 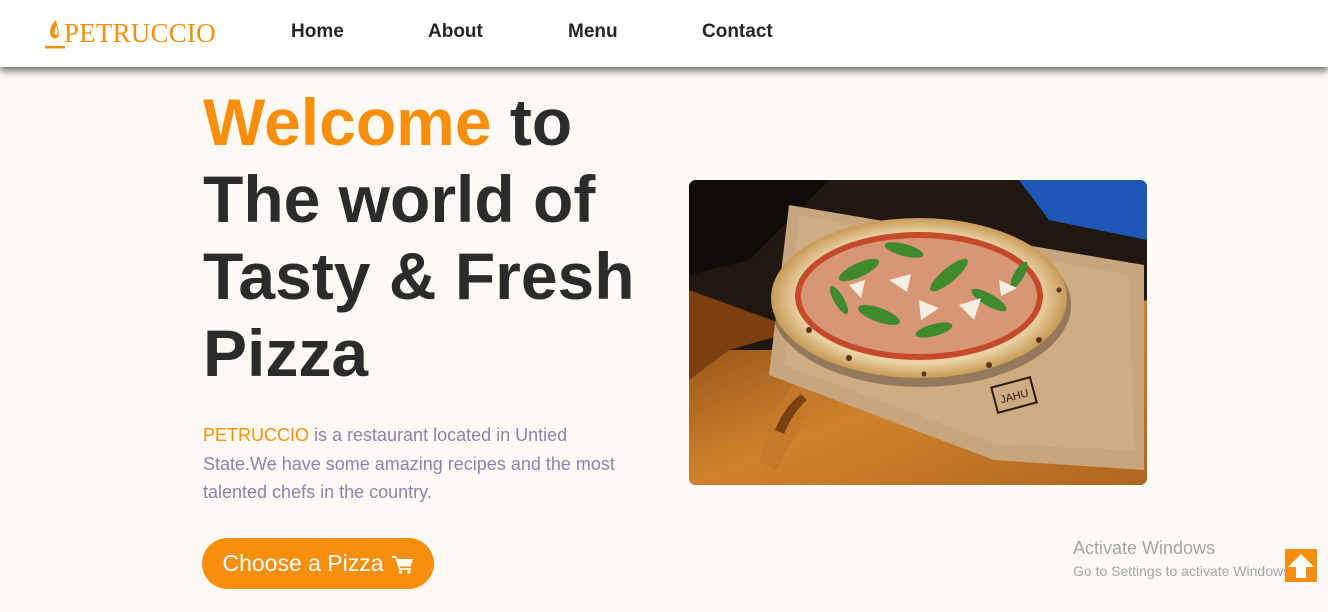 What do you see at coordinates (256, 435) in the screenshot?
I see `hero-description-brand: PETRUCCIO` at bounding box center [256, 435].